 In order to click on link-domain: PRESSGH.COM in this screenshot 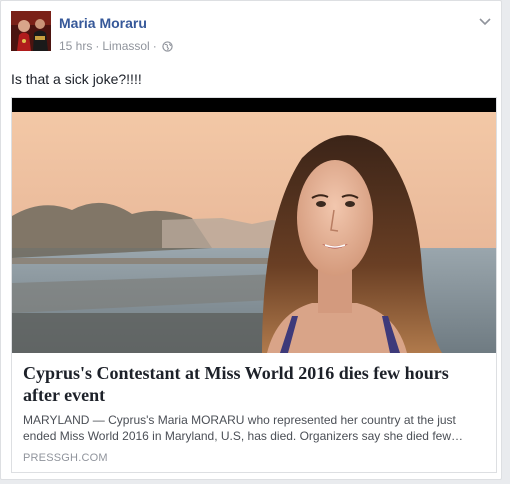, I will do `click(65, 458)`.